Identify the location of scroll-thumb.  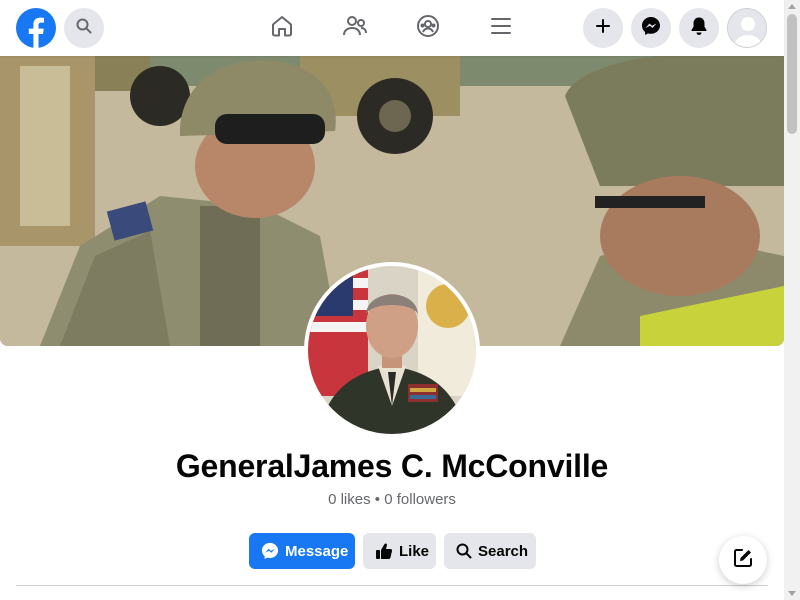
(792, 74).